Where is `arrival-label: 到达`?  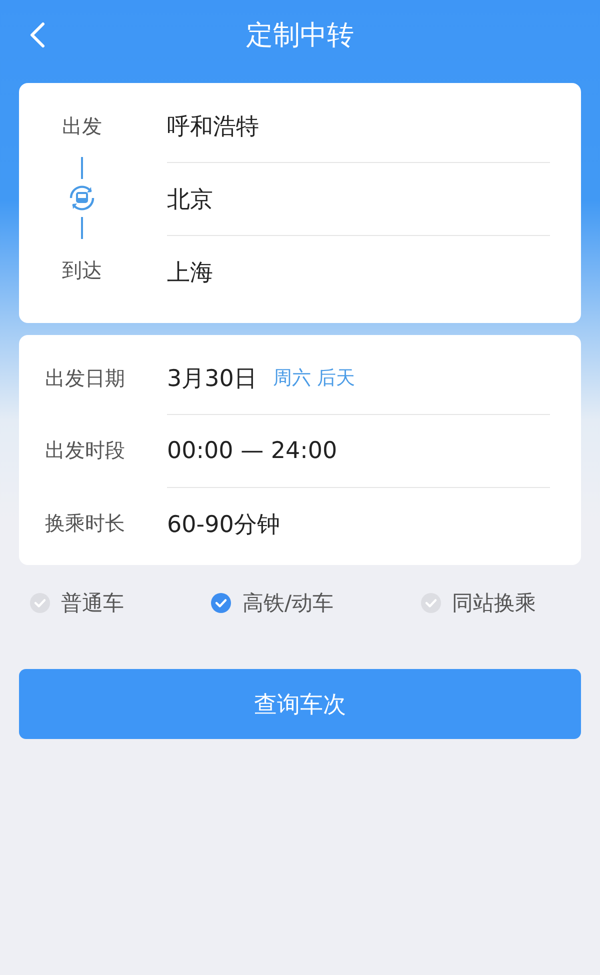
arrival-label: 到达 is located at coordinates (82, 270).